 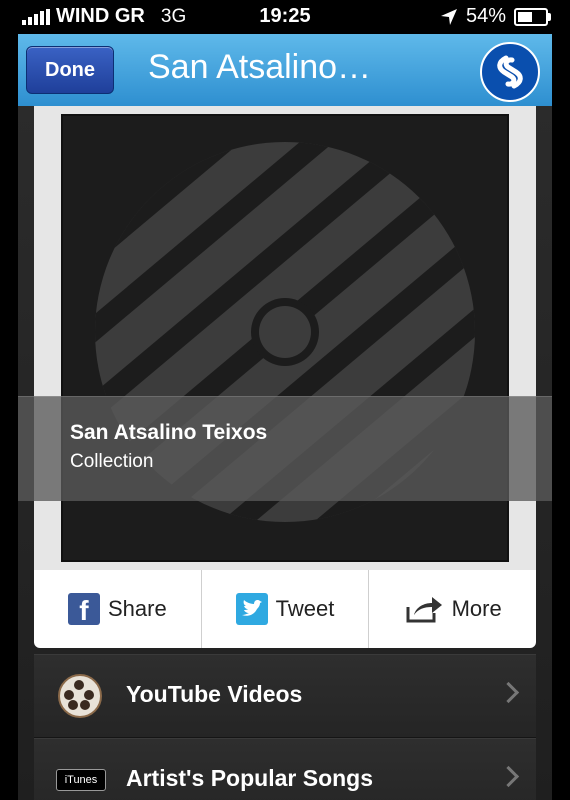 What do you see at coordinates (532, 16) in the screenshot?
I see `battery-icon` at bounding box center [532, 16].